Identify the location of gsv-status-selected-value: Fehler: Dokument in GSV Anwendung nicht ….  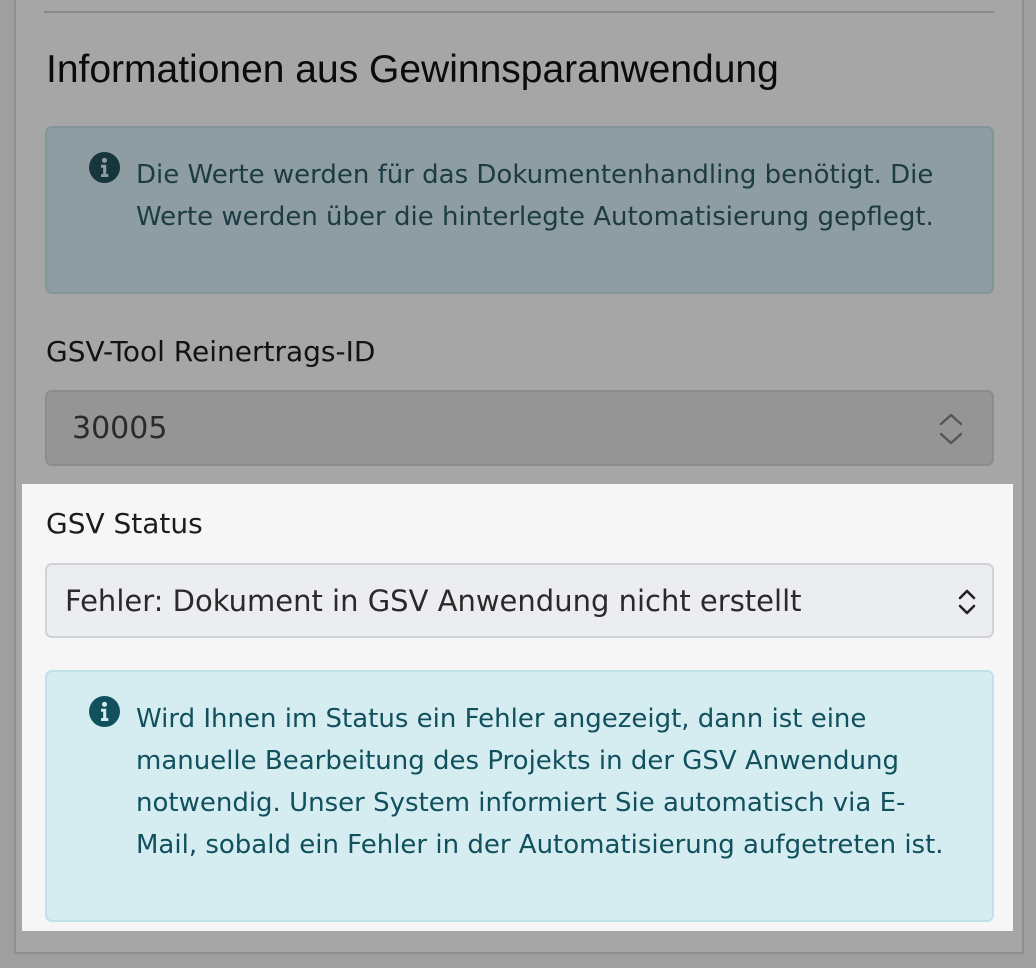
(433, 601).